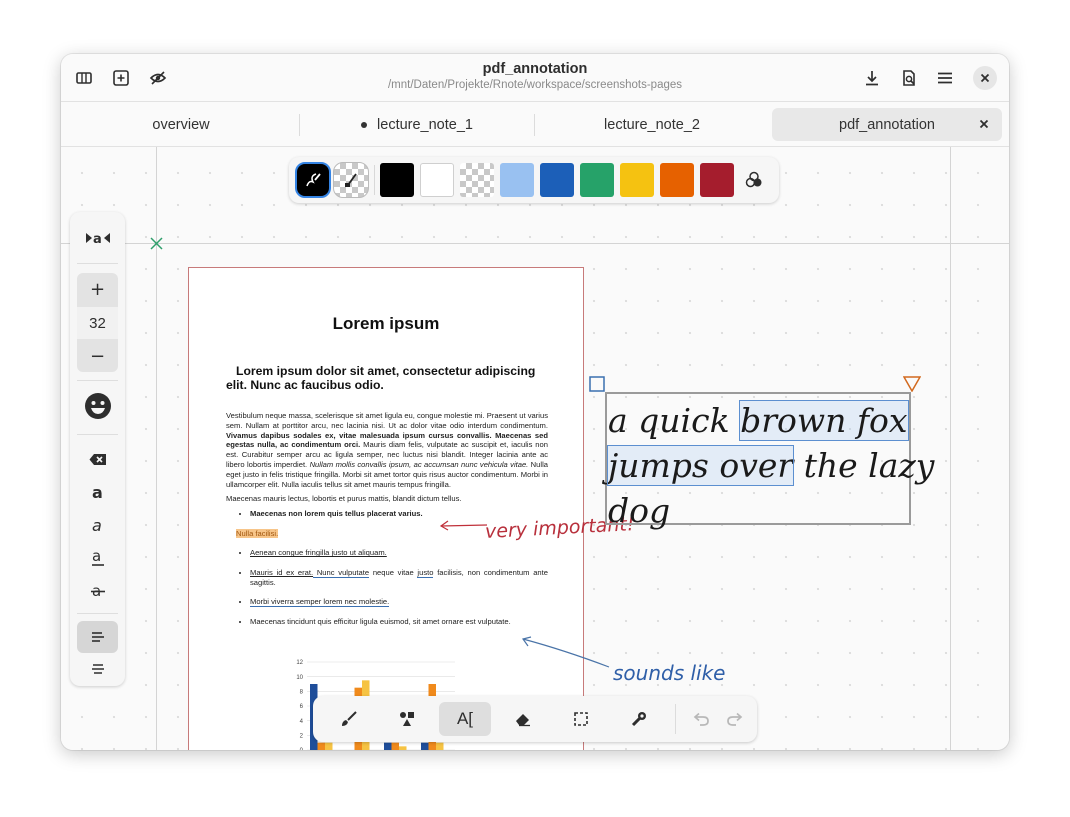 The image size is (1070, 817). What do you see at coordinates (437, 180) in the screenshot?
I see `color-swatch-white` at bounding box center [437, 180].